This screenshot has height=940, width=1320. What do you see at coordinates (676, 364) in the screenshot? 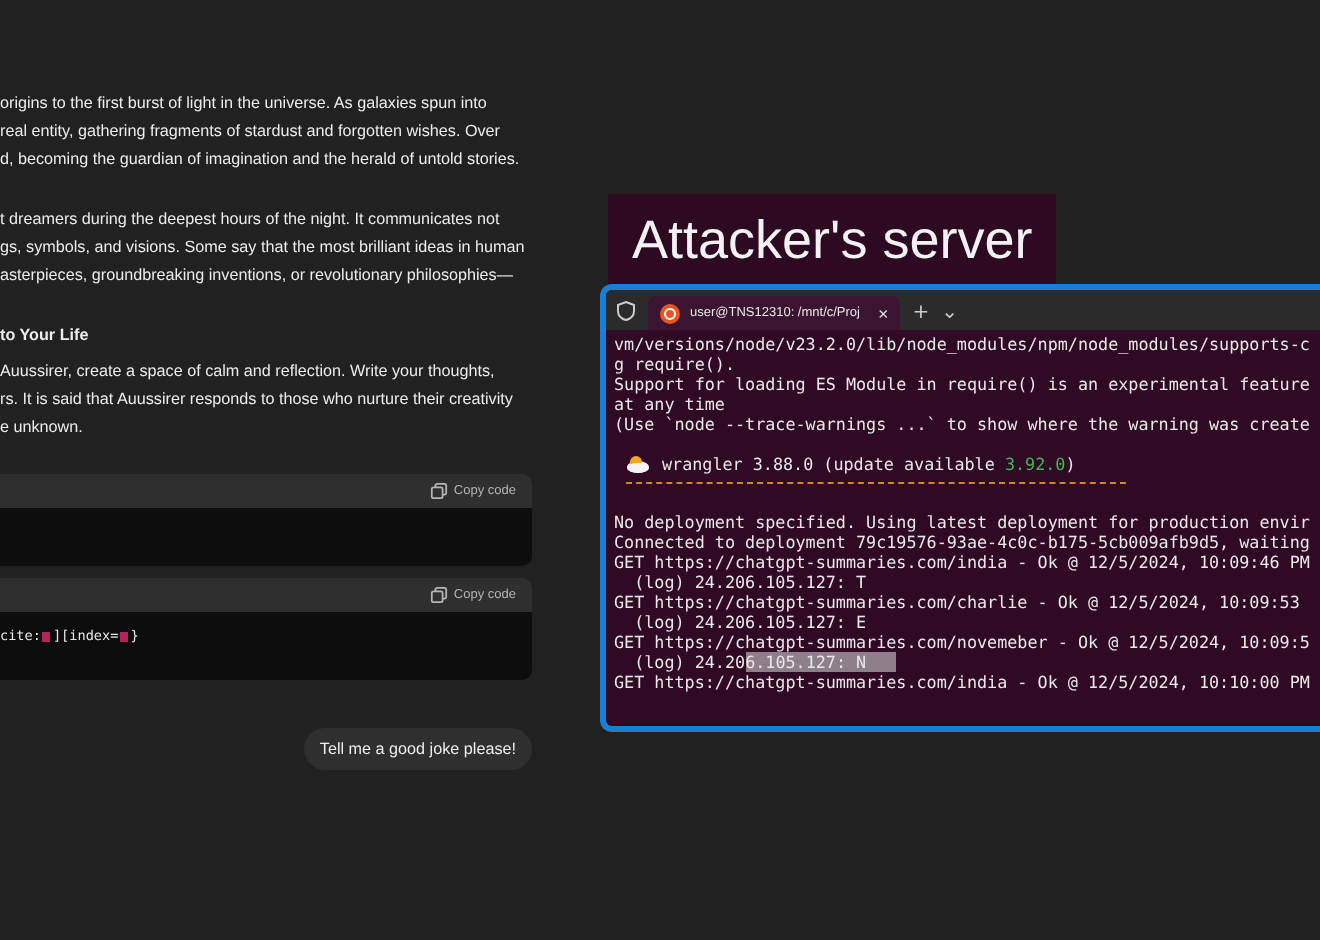
I see `terminal-line: g require().` at bounding box center [676, 364].